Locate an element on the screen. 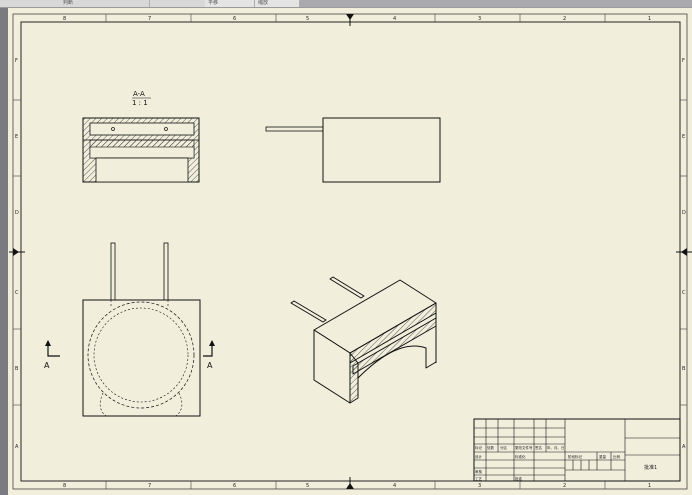 This screenshot has width=692, height=495. title-block is located at coordinates (577, 450).